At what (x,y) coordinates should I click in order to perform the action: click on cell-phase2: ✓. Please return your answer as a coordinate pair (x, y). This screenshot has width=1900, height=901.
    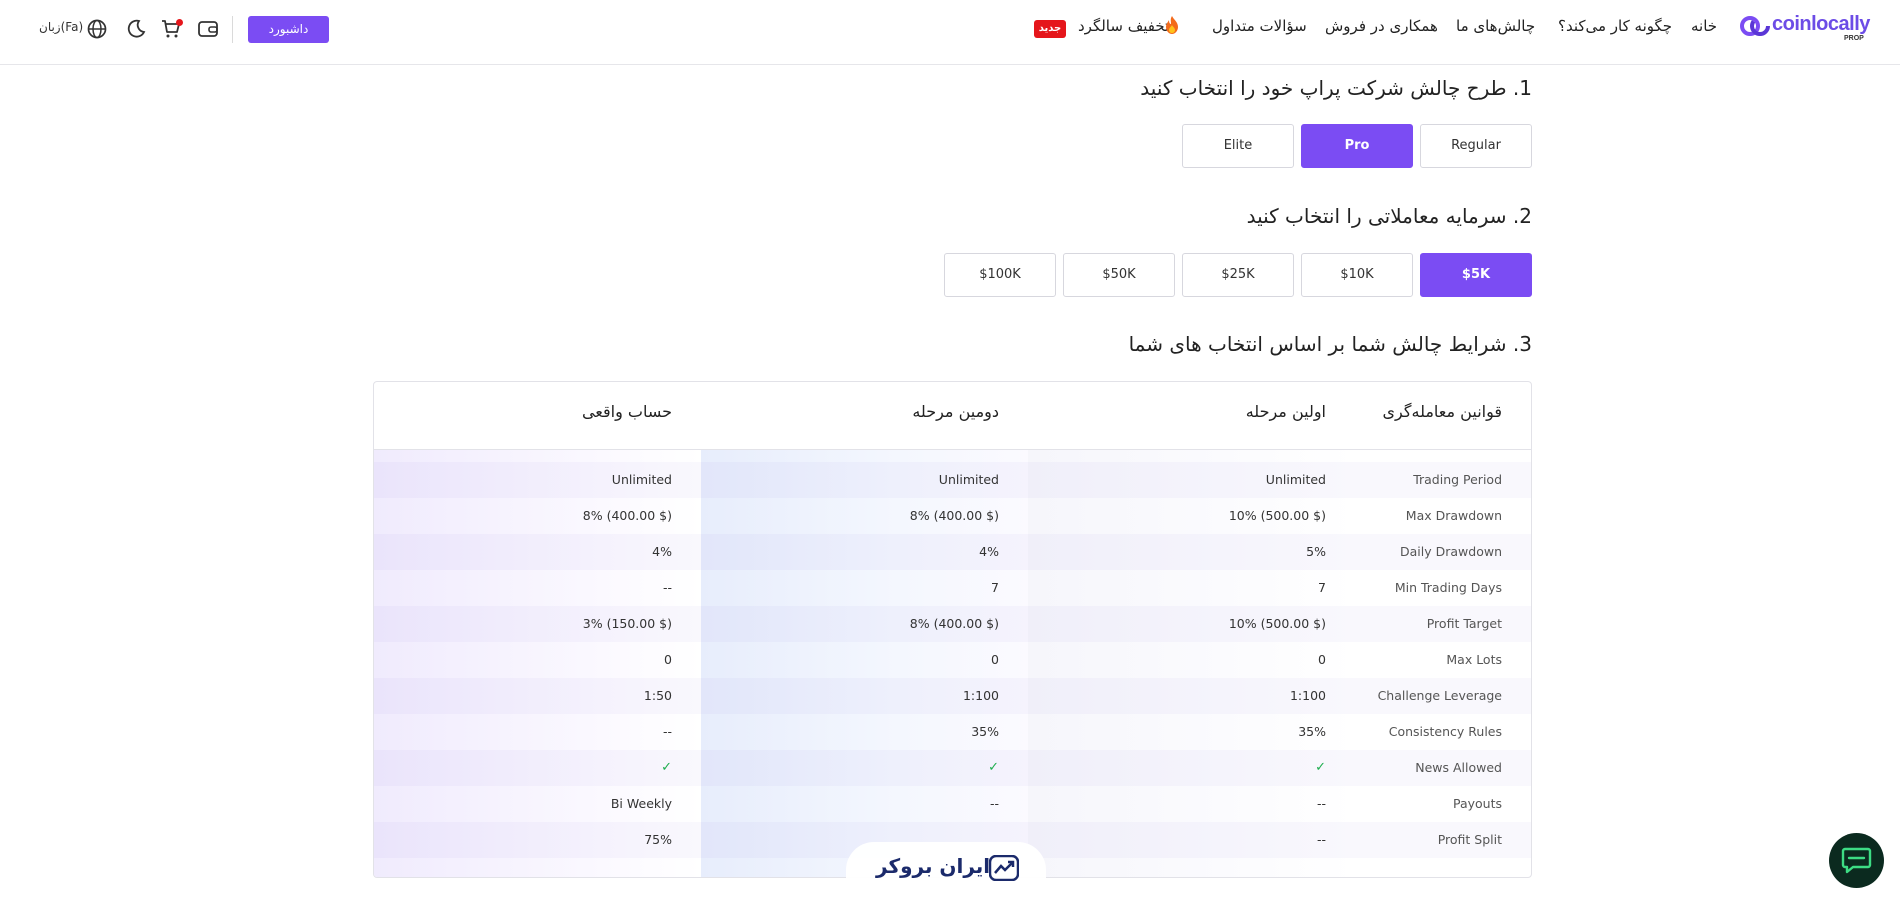
    Looking at the image, I should click on (993, 767).